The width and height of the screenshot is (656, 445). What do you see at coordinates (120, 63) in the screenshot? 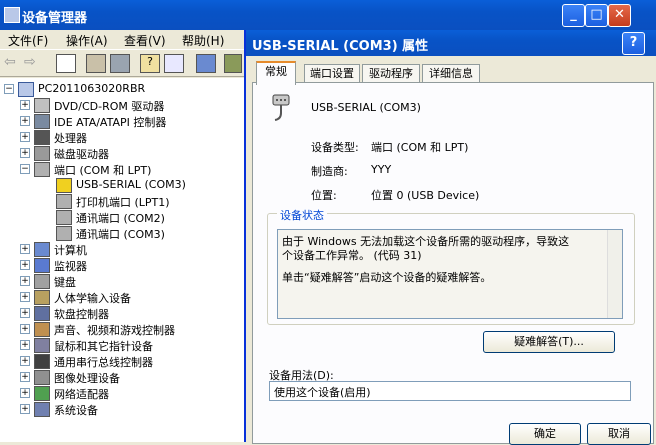
I see `print-icon` at bounding box center [120, 63].